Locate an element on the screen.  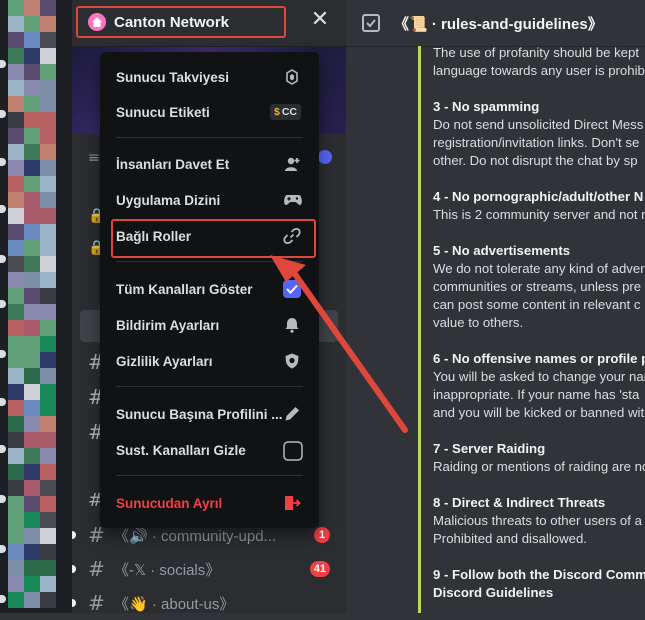
gamepad-icon is located at coordinates (292, 200).